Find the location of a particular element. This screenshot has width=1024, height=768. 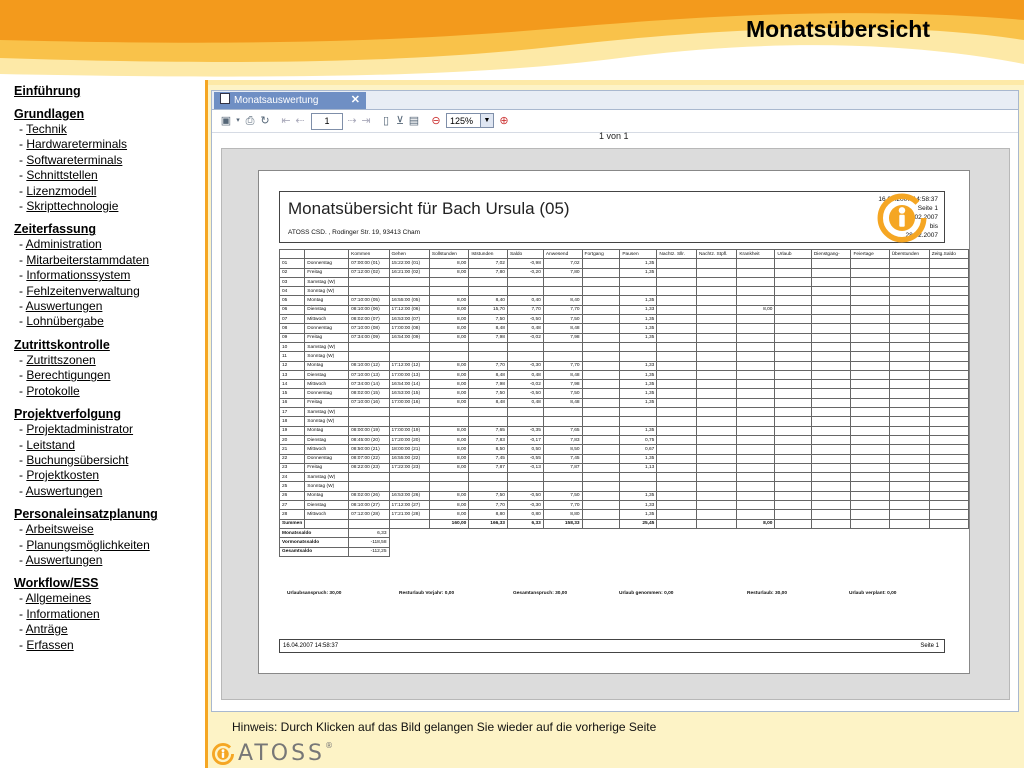

first-page-icon: ⇤ is located at coordinates (286, 121).